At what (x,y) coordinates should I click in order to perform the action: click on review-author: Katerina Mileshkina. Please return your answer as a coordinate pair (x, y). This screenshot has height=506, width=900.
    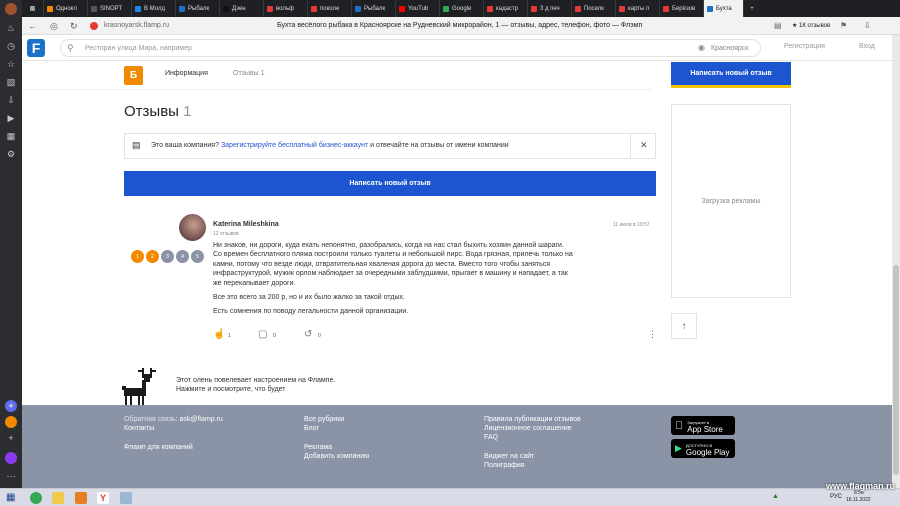
    Looking at the image, I should click on (246, 224).